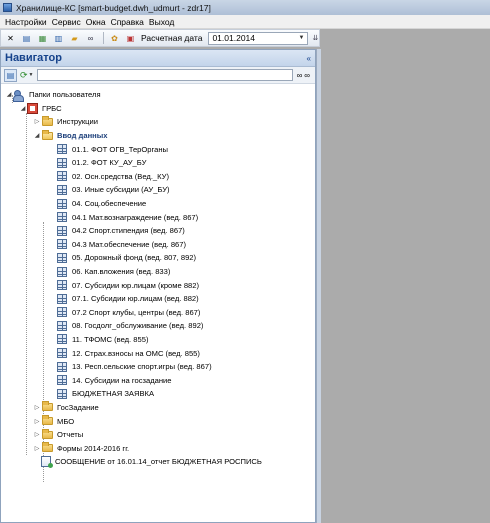  I want to click on menu-bar: Настройки Сервис Окна Справка Выход, so click(245, 22).